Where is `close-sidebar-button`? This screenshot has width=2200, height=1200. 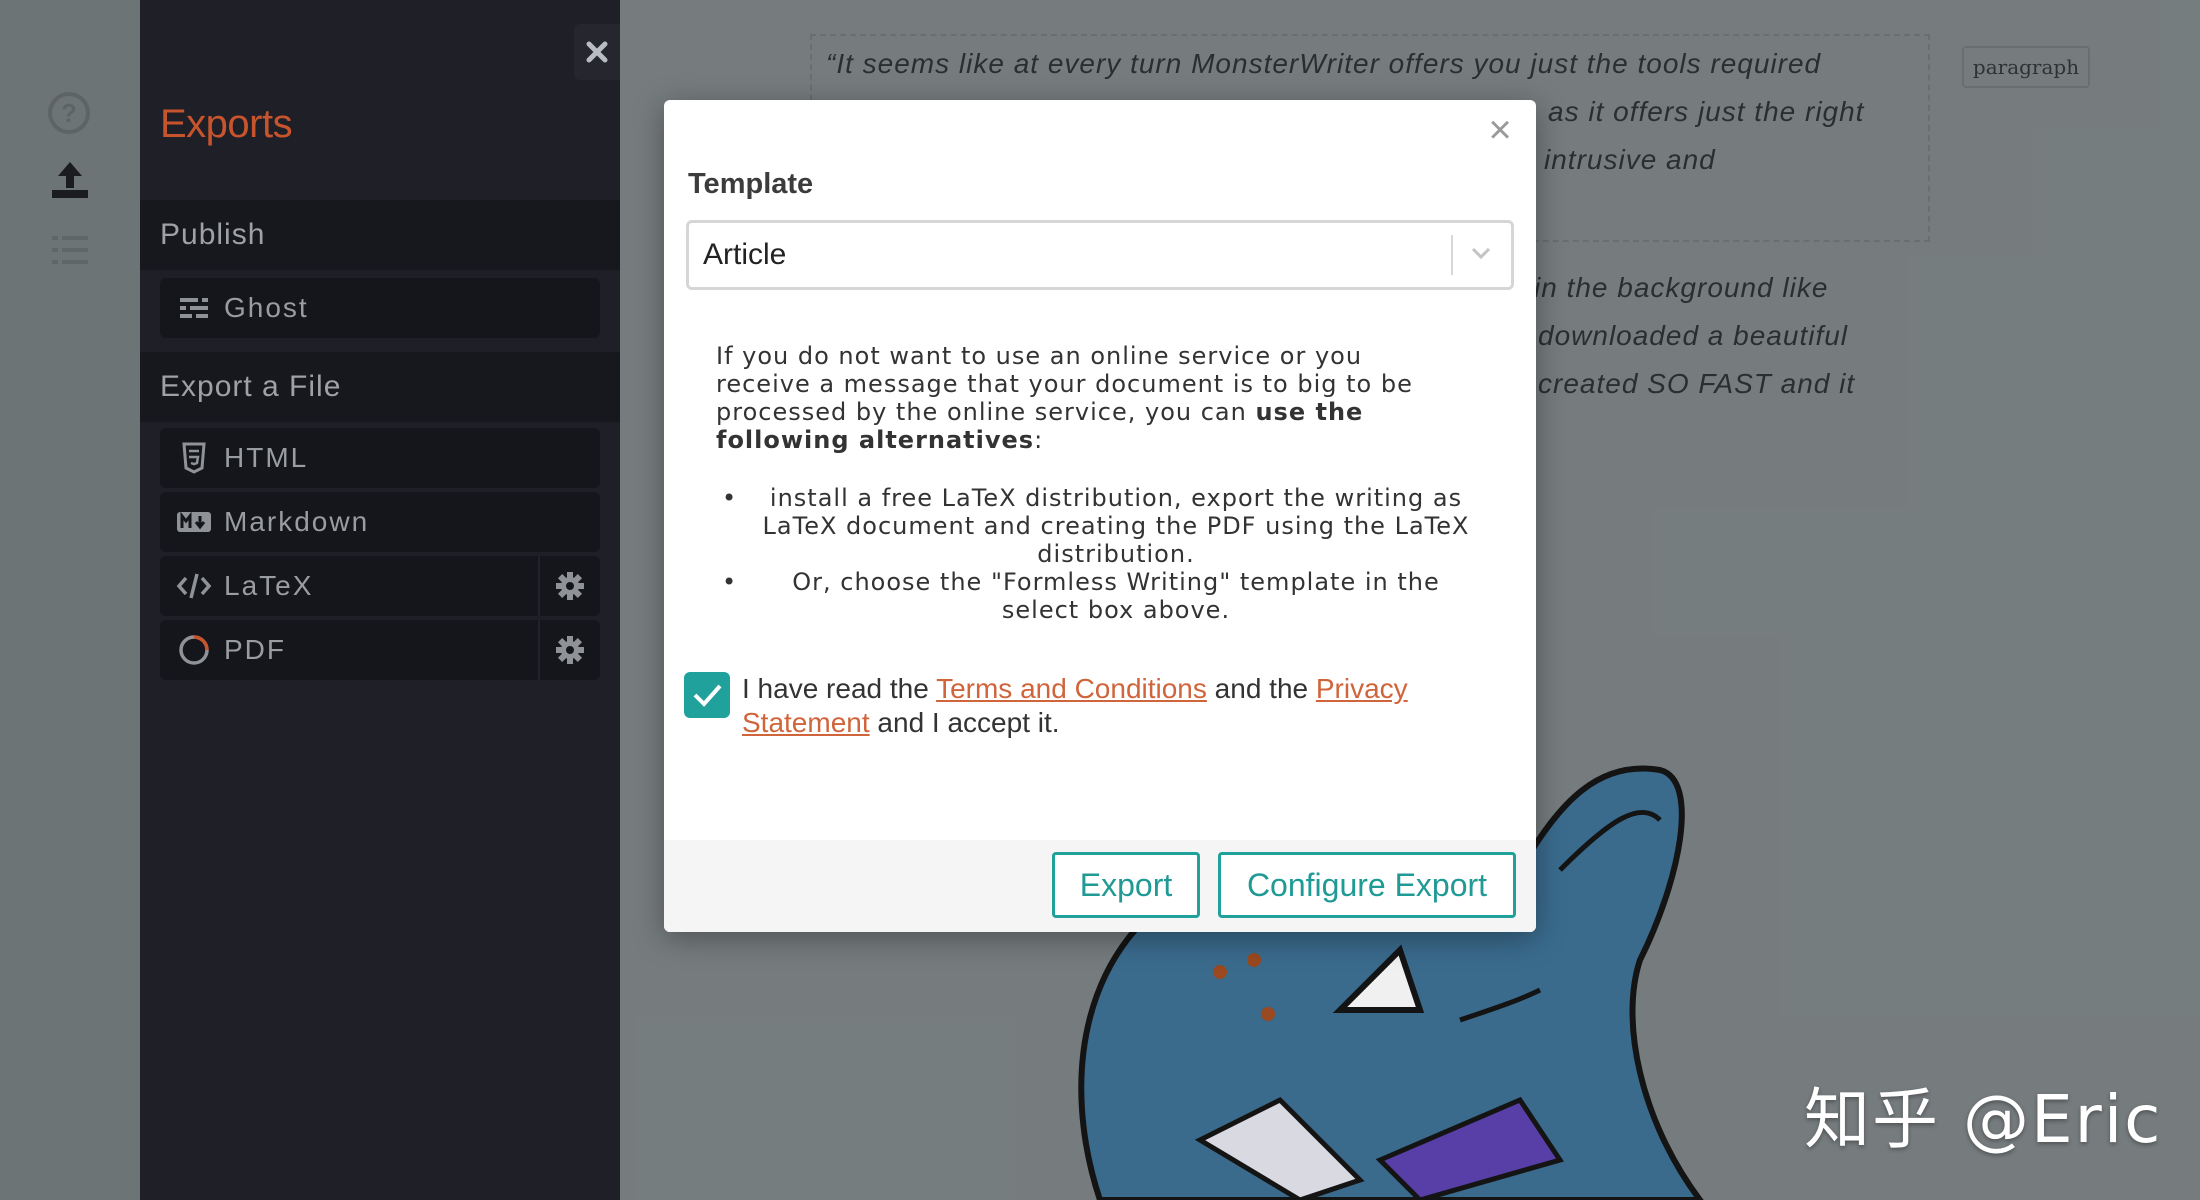 close-sidebar-button is located at coordinates (597, 52).